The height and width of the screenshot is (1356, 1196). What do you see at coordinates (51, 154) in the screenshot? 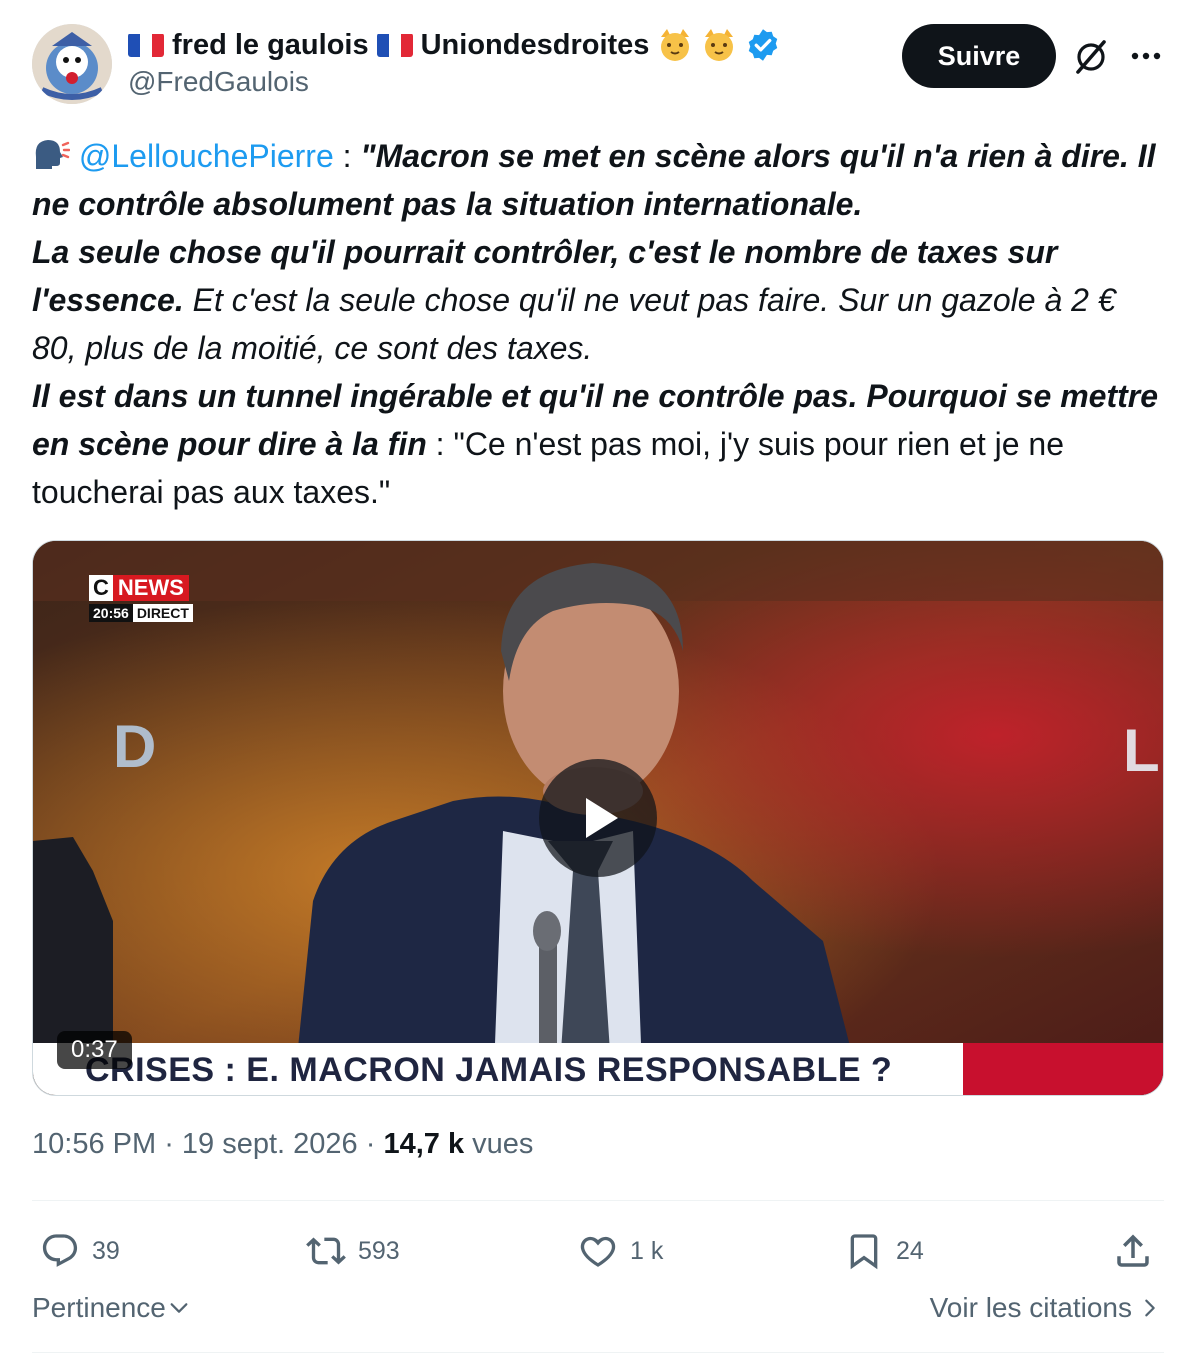
I see `speaking-head-icon` at bounding box center [51, 154].